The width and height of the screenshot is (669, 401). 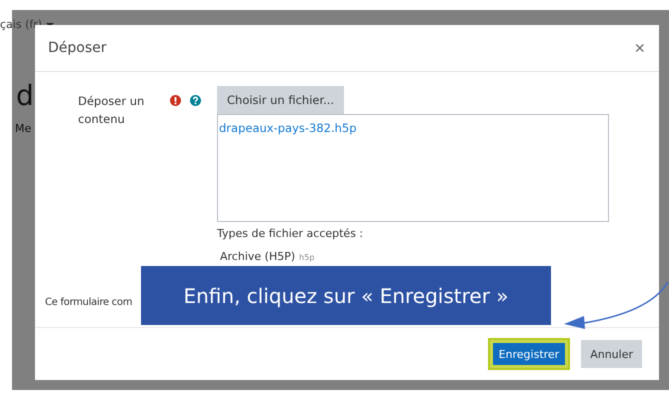 I want to click on required-icon, so click(x=175, y=100).